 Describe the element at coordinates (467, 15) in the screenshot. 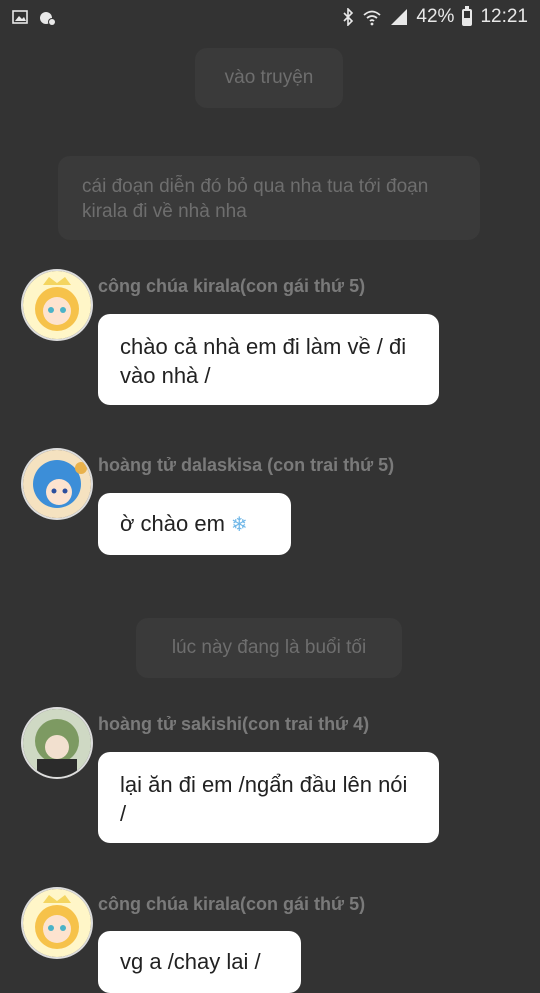

I see `battery-icon` at that location.